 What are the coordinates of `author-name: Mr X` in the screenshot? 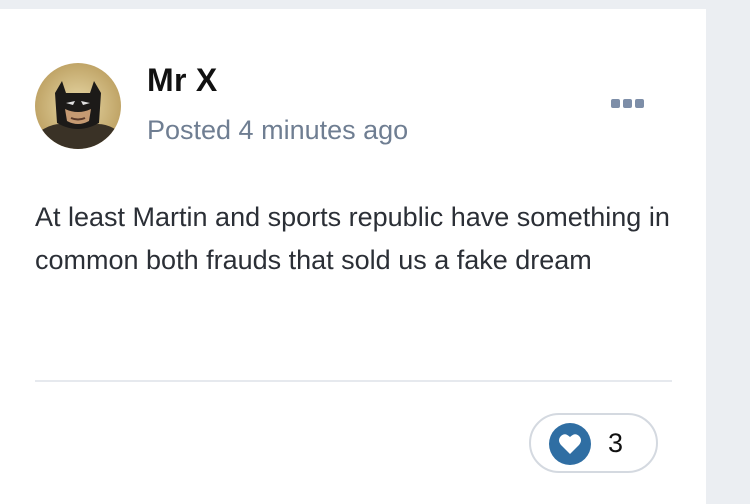 It's located at (182, 80).